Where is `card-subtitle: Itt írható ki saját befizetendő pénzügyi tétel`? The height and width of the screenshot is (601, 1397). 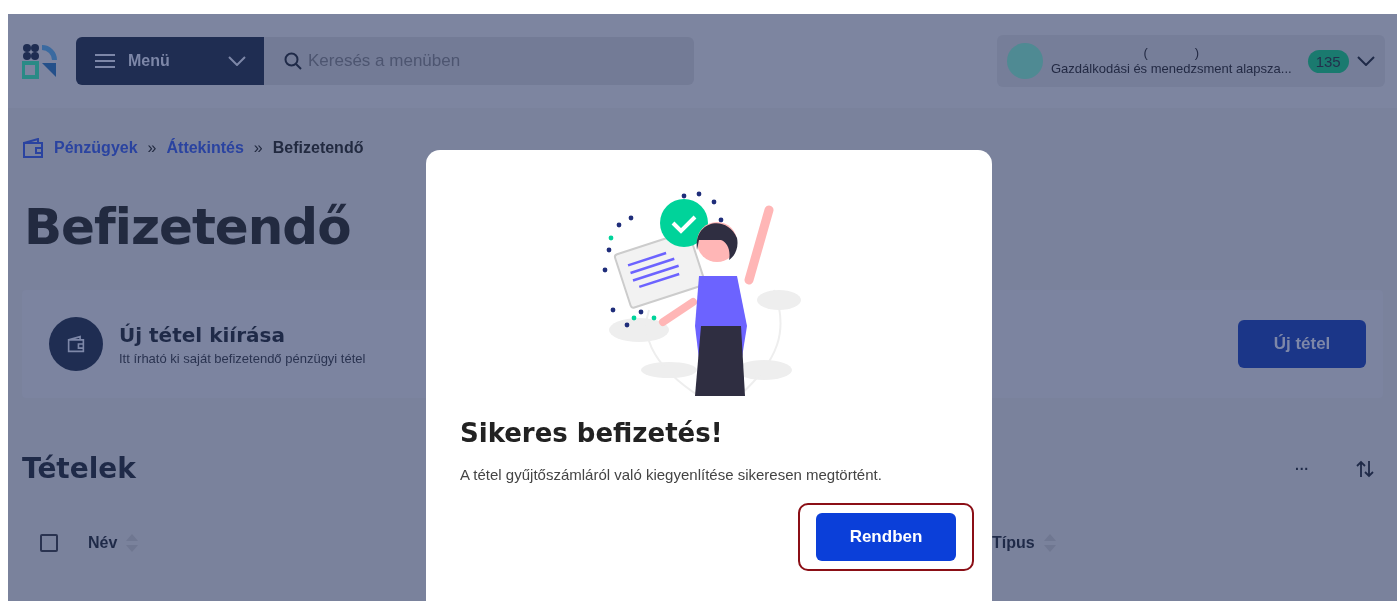
card-subtitle: Itt írható ki saját befizetendő pénzügyi tétel is located at coordinates (242, 358).